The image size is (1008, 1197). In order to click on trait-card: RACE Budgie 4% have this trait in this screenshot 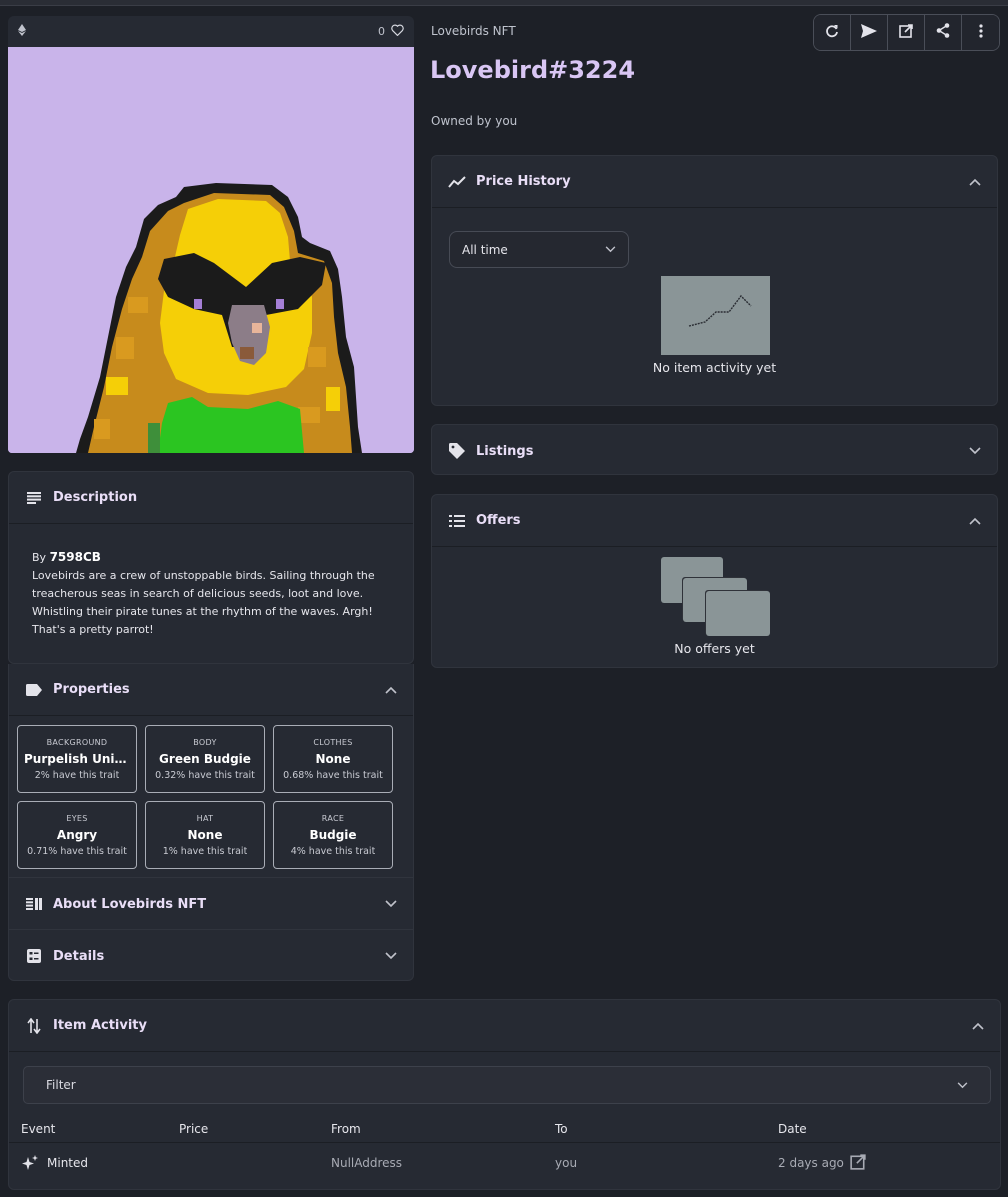, I will do `click(333, 835)`.